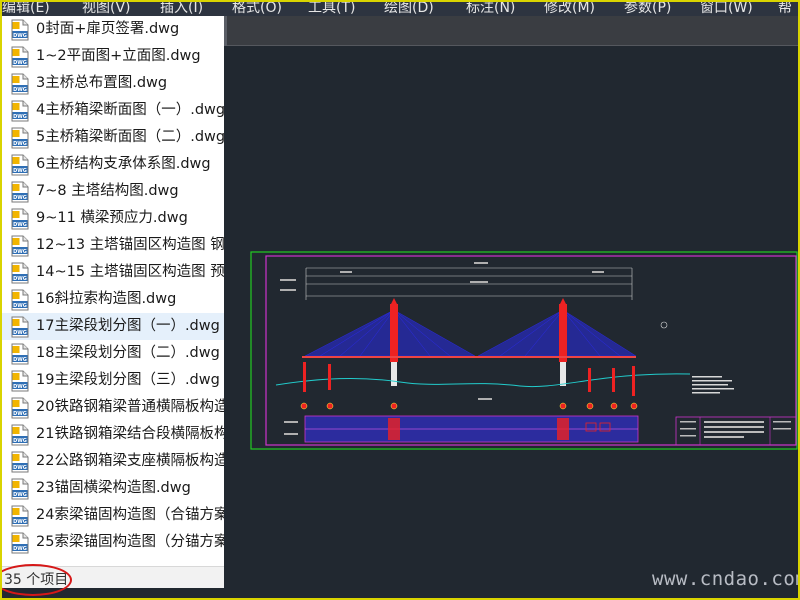 The height and width of the screenshot is (600, 800). What do you see at coordinates (107, 191) in the screenshot?
I see `file-name: 7~8 主塔结构图.dwg` at bounding box center [107, 191].